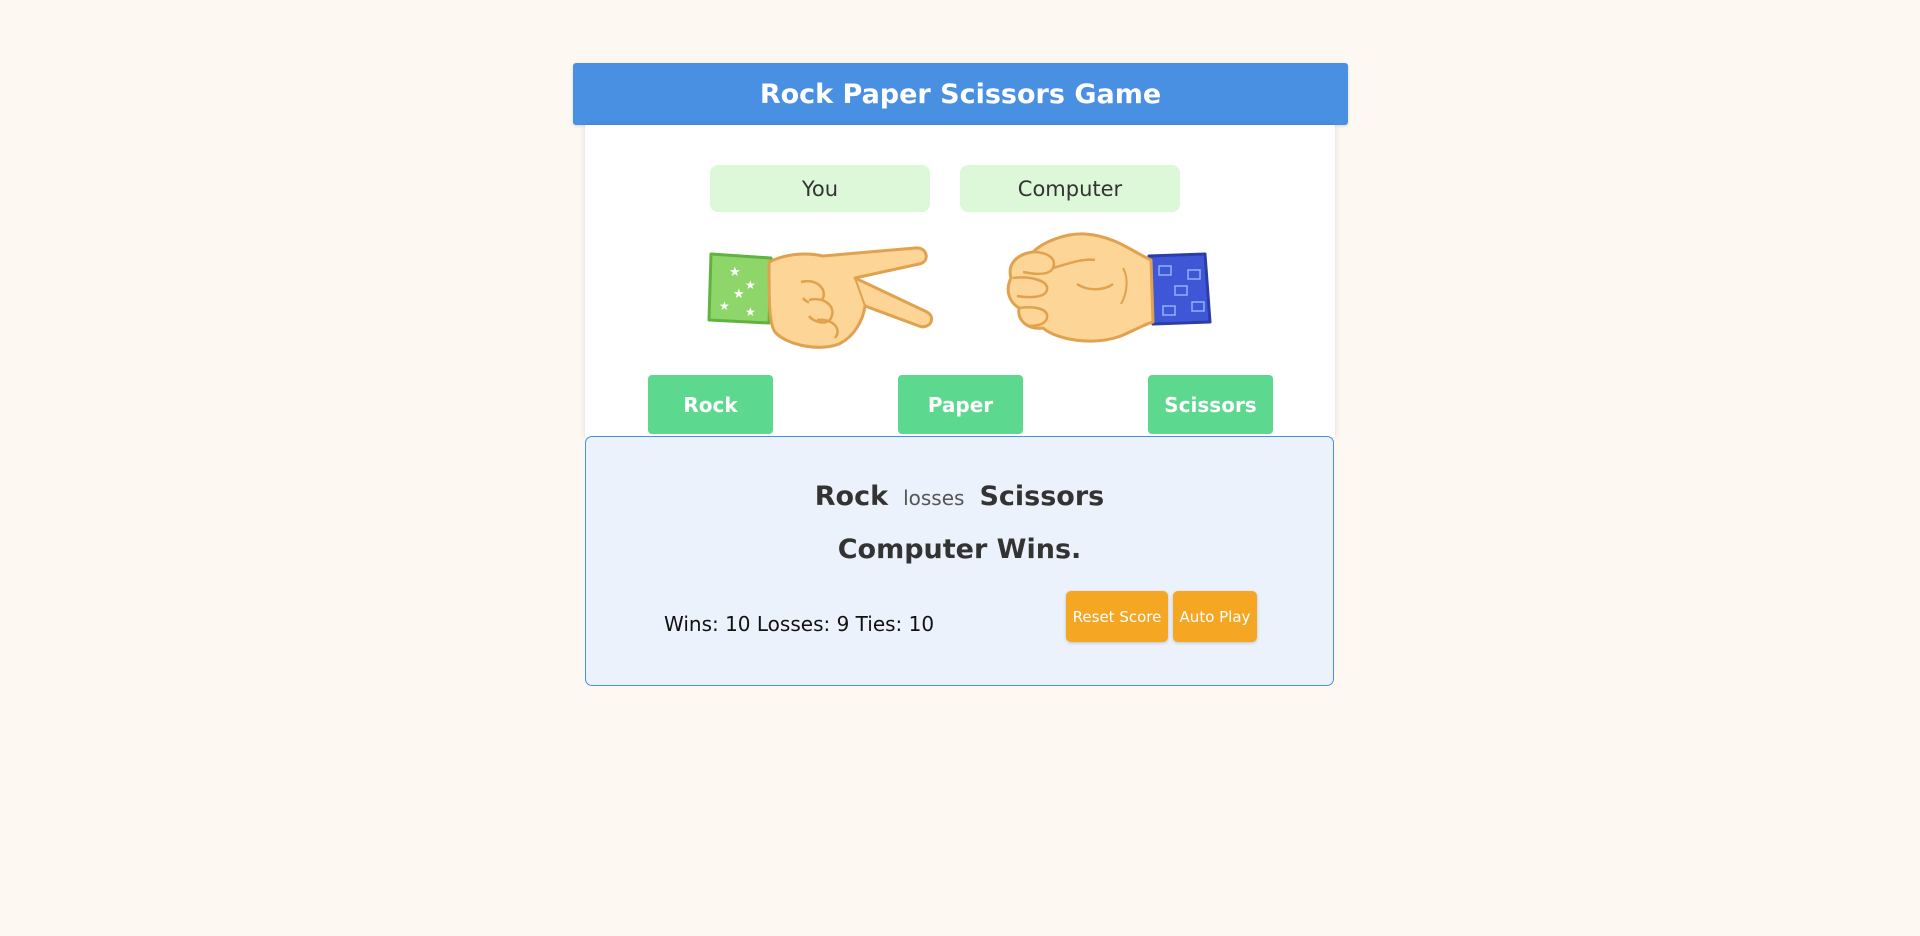 The width and height of the screenshot is (1920, 936). What do you see at coordinates (1042, 496) in the screenshot?
I see `computer-move: Scissors` at bounding box center [1042, 496].